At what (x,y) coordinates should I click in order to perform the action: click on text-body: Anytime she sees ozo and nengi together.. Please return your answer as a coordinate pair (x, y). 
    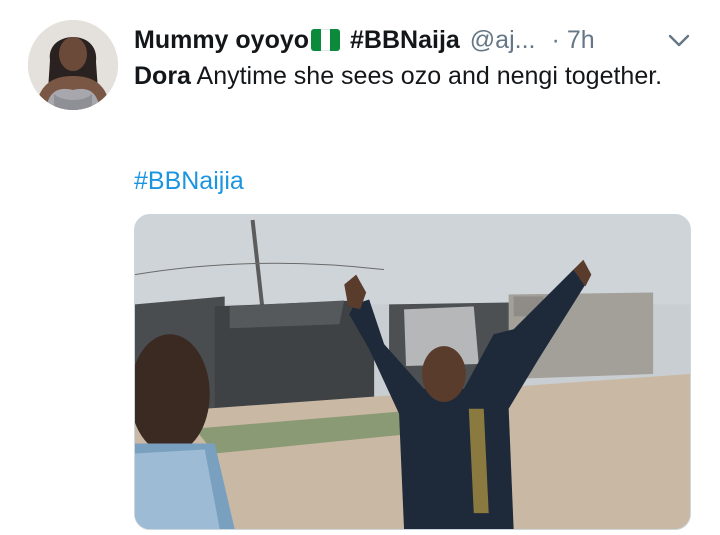
    Looking at the image, I should click on (426, 76).